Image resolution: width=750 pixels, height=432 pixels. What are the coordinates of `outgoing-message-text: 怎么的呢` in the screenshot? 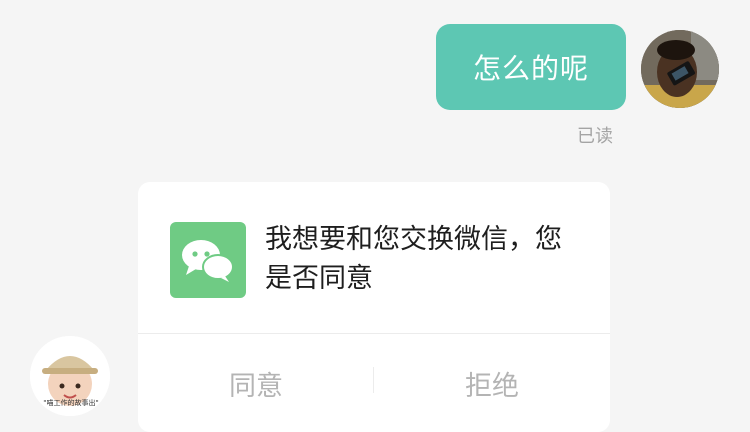 It's located at (530, 68).